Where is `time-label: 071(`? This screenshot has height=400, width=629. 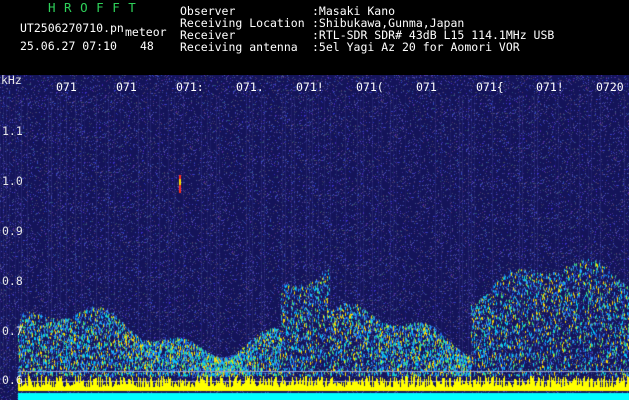 time-label: 071( is located at coordinates (370, 87).